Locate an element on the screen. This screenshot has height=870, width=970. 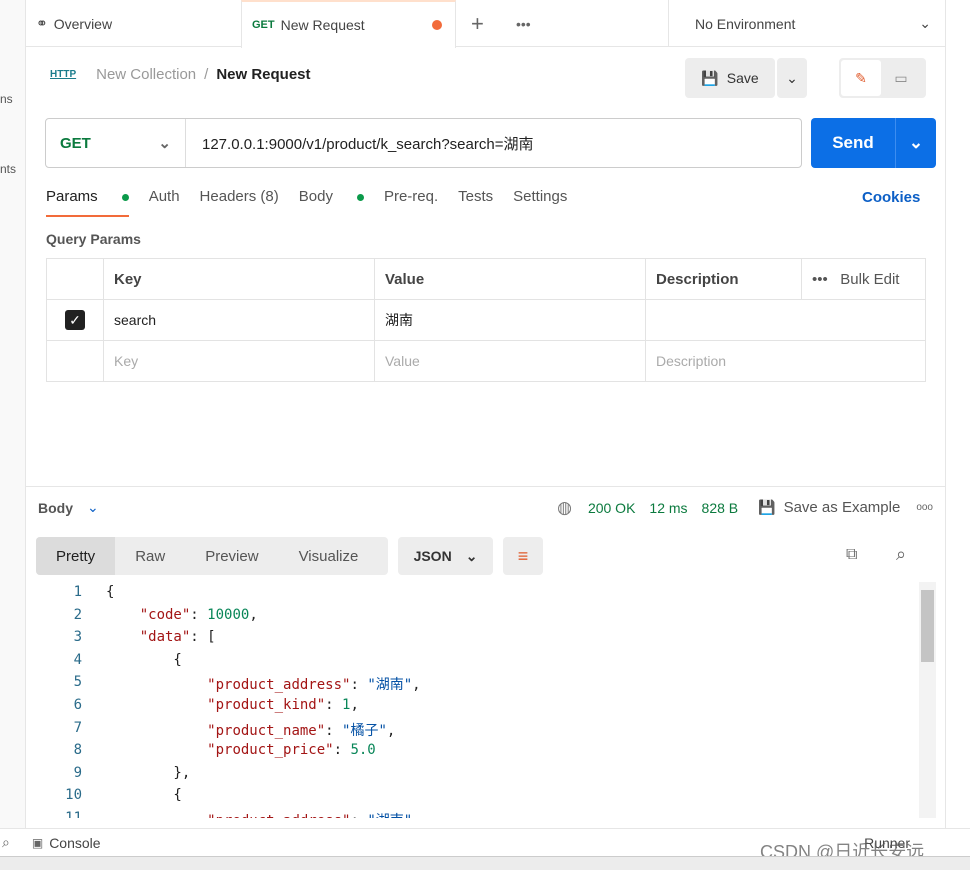
tab-raw: Raw is located at coordinates (150, 556).